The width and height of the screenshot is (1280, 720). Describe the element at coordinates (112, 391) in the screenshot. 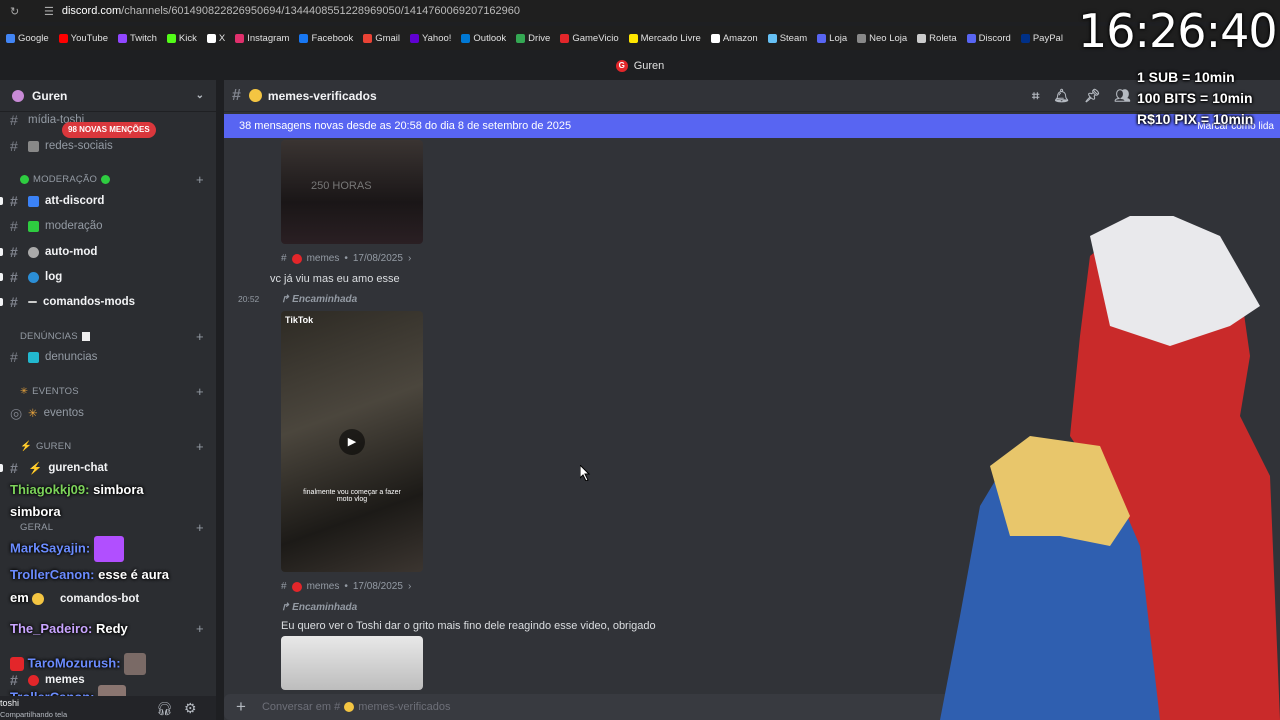

I see `category-eventos: ✳ EVENTOS +` at that location.